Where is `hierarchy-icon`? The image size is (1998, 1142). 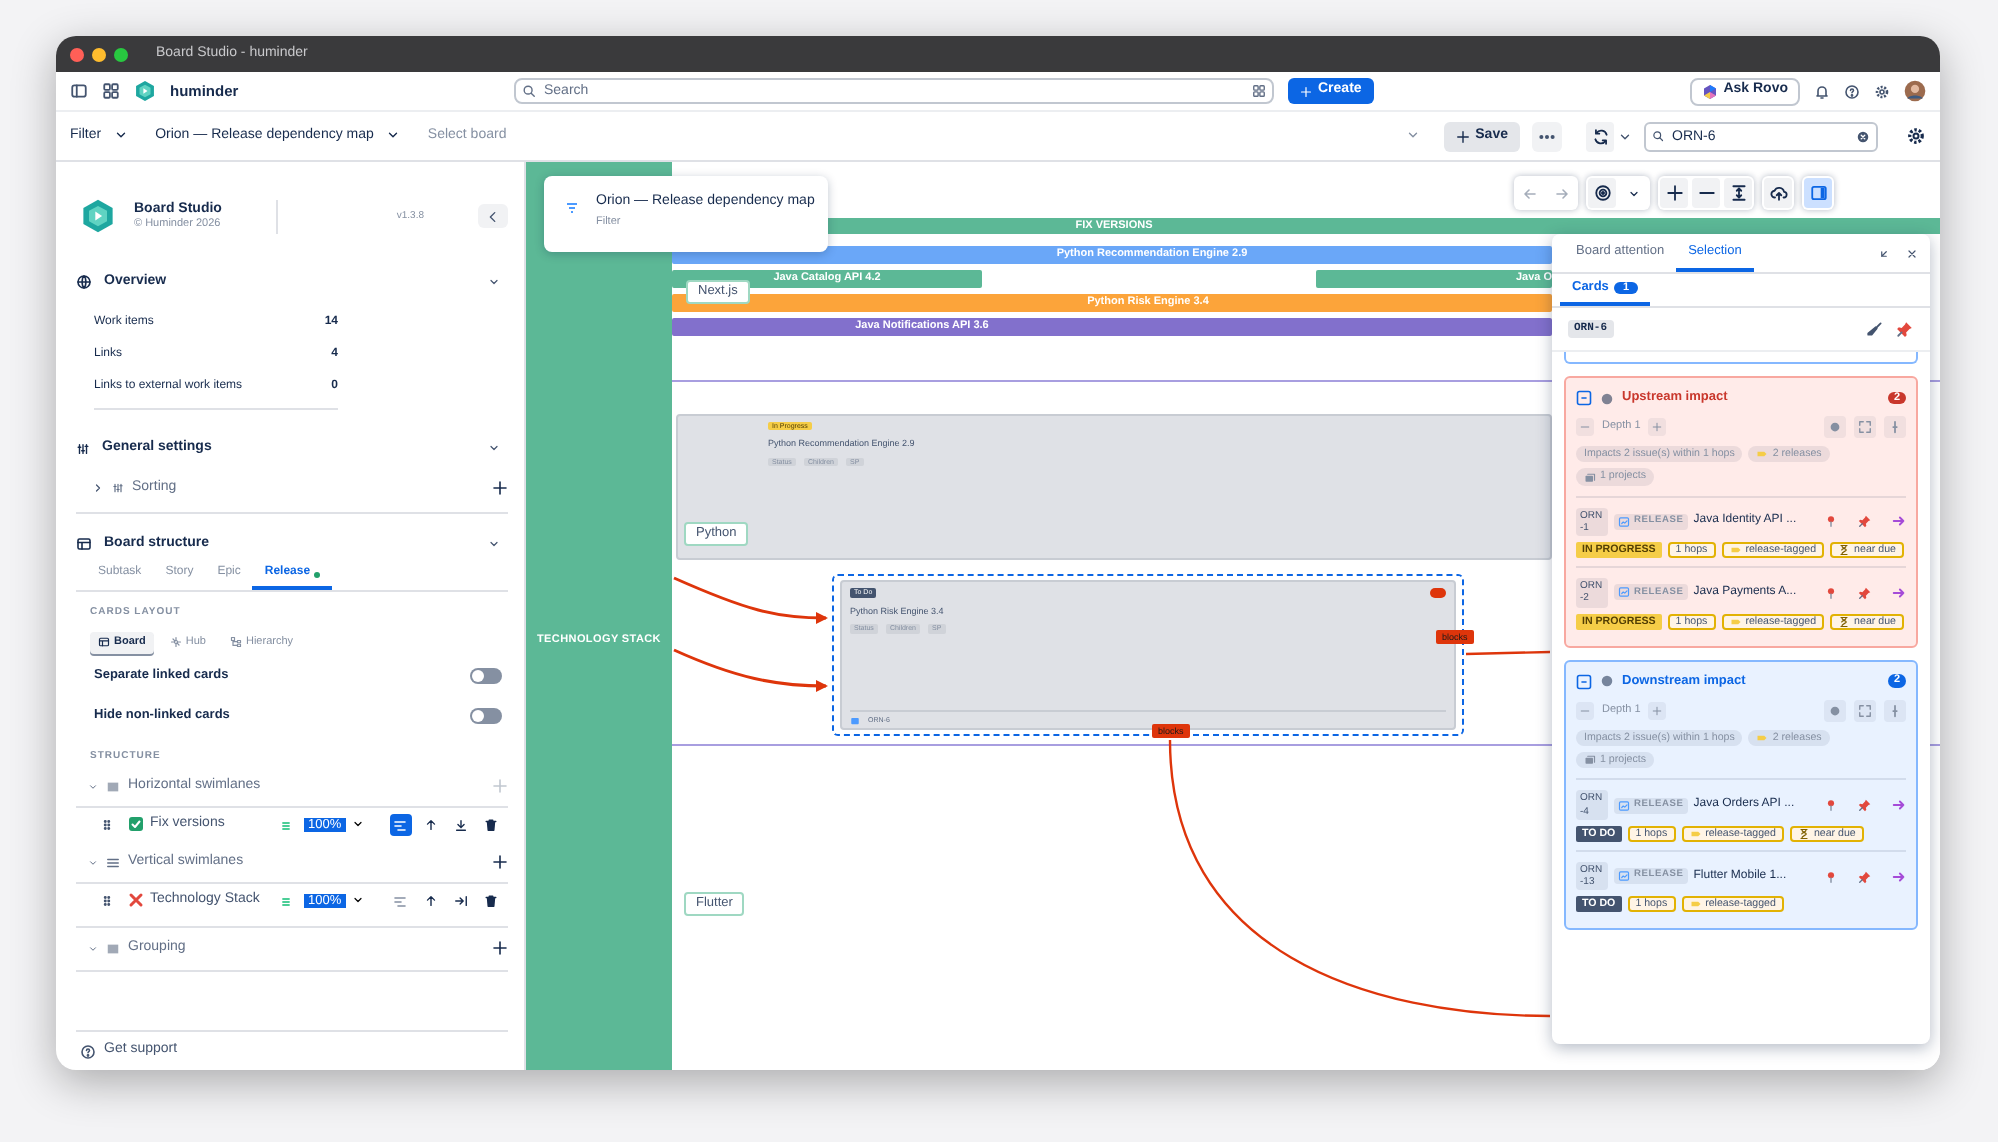 hierarchy-icon is located at coordinates (235, 642).